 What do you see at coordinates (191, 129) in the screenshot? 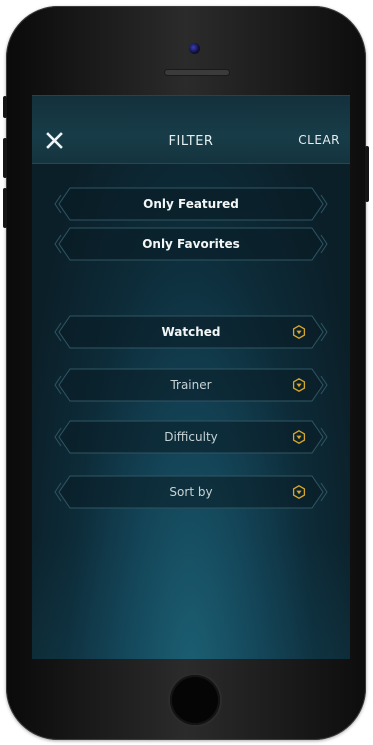
I see `filter-header: FILTER CLEAR` at bounding box center [191, 129].